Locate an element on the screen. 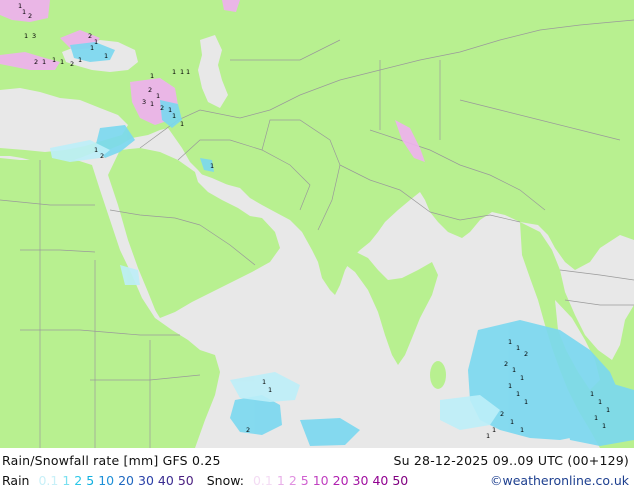 The image size is (634, 491). sri-lanka is located at coordinates (438, 375).